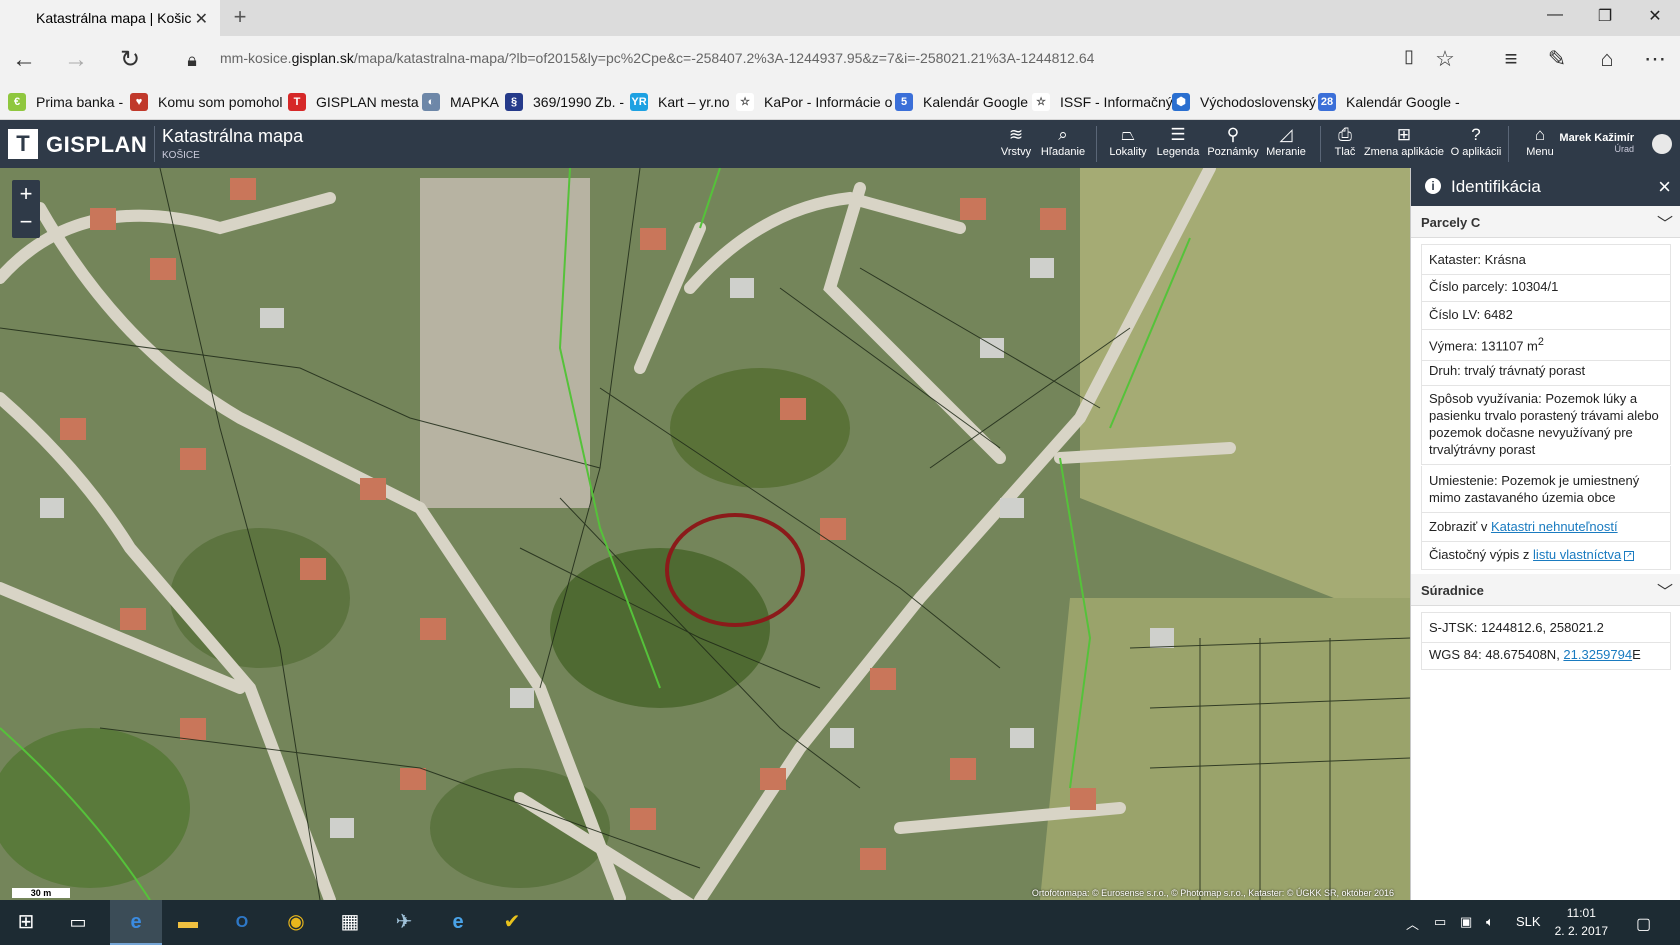 This screenshot has height=945, width=1680. What do you see at coordinates (760, 428) in the screenshot?
I see `tree-cluster` at bounding box center [760, 428].